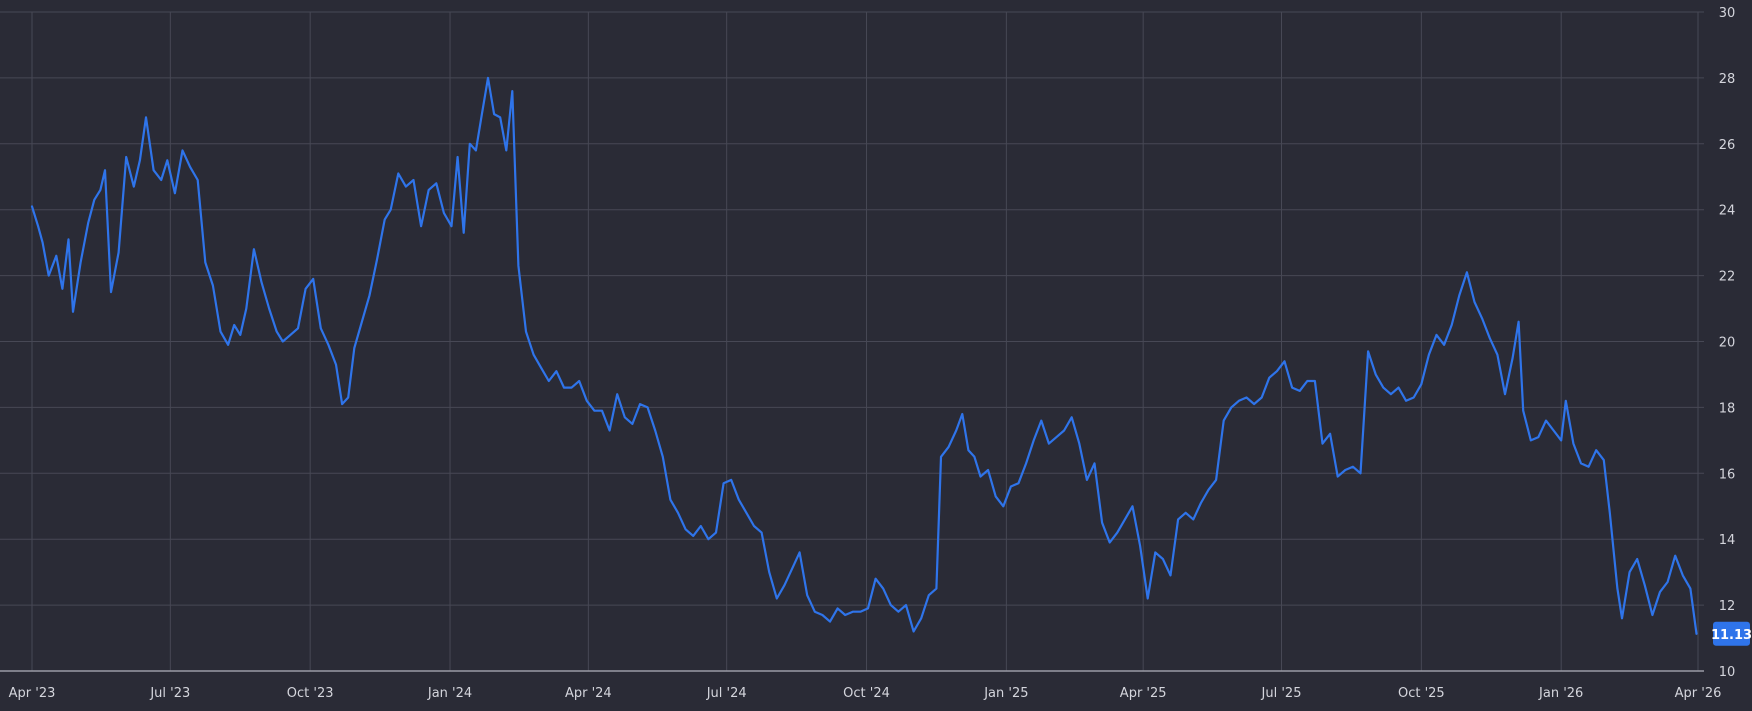 This screenshot has height=711, width=1752. I want to click on y-tick-label-3: 16, so click(1727, 474).